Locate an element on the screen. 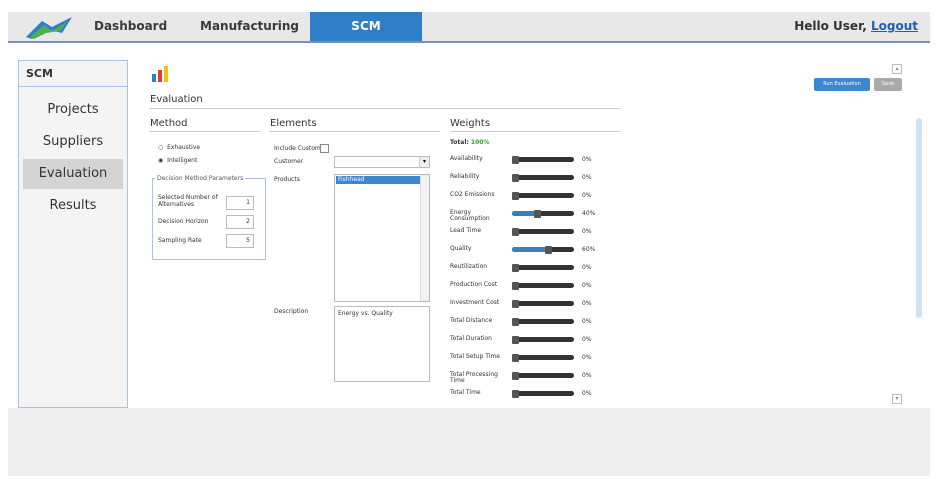  user-greeting: Hello User, Logout is located at coordinates (856, 26).